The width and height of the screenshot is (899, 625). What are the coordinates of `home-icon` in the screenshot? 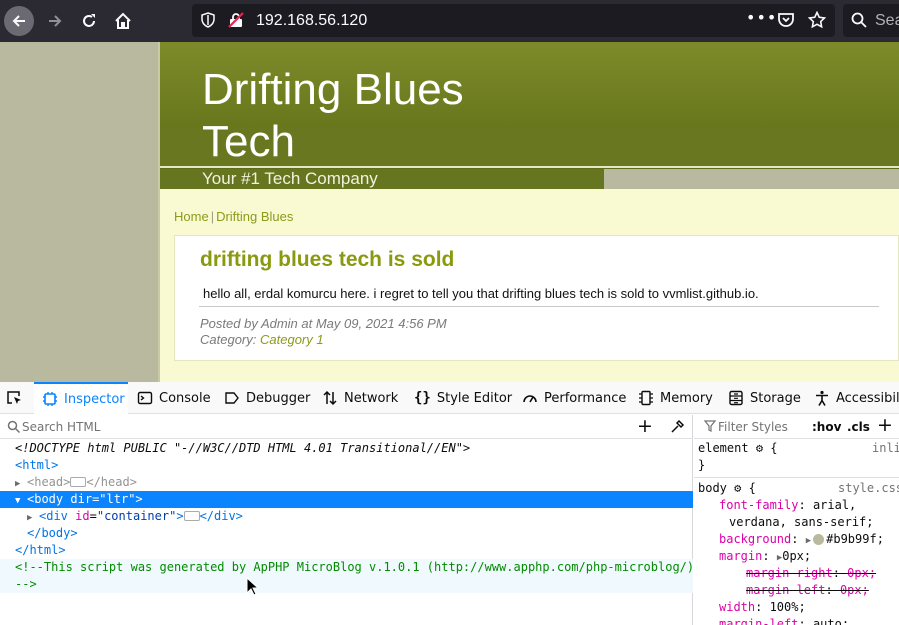 It's located at (123, 20).